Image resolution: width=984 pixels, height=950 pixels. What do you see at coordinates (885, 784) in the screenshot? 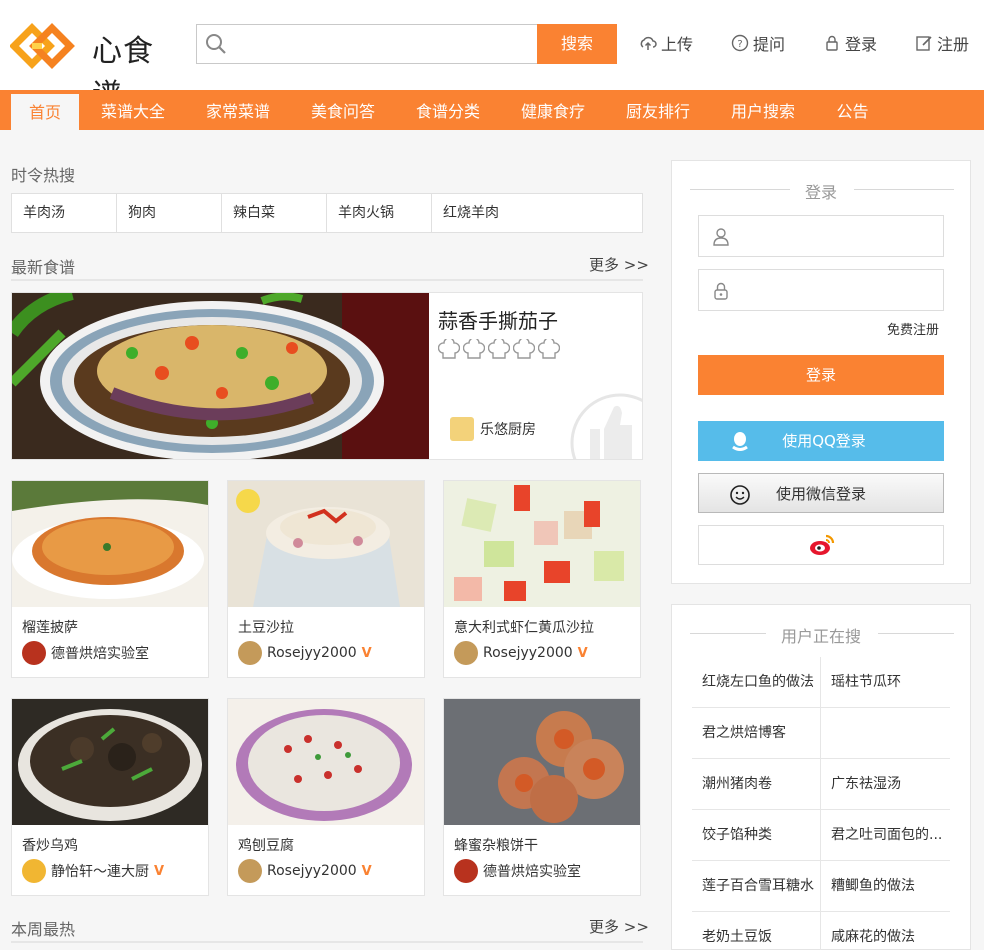
I see `search-term-link: 广东祛湿汤` at bounding box center [885, 784].